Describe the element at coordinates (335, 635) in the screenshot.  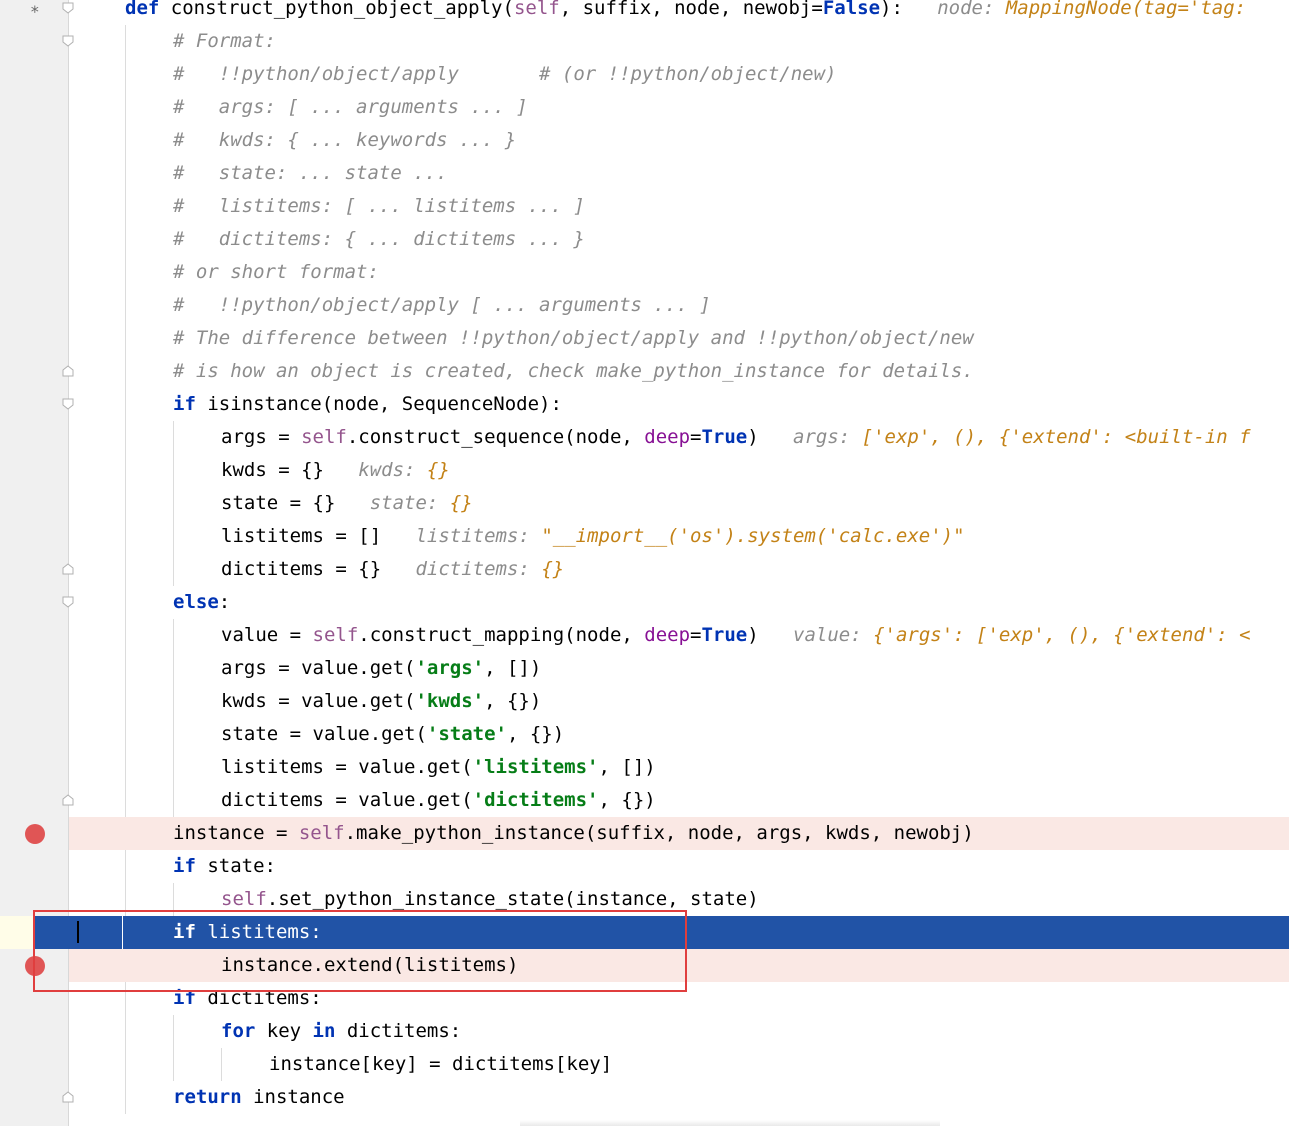
I see `code-token: self` at that location.